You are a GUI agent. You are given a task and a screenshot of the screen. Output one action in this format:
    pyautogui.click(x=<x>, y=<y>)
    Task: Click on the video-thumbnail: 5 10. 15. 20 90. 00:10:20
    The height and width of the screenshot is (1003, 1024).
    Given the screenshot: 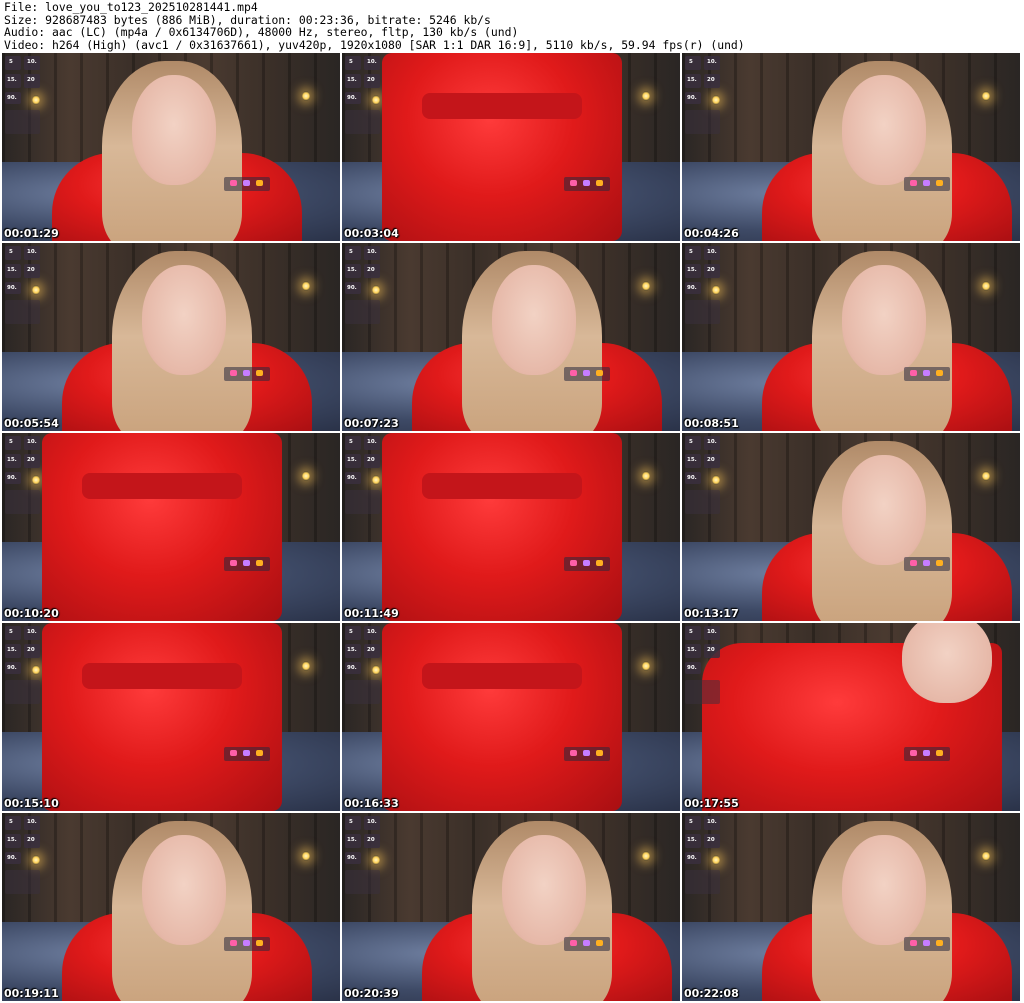 What is the action you would take?
    pyautogui.click(x=171, y=527)
    